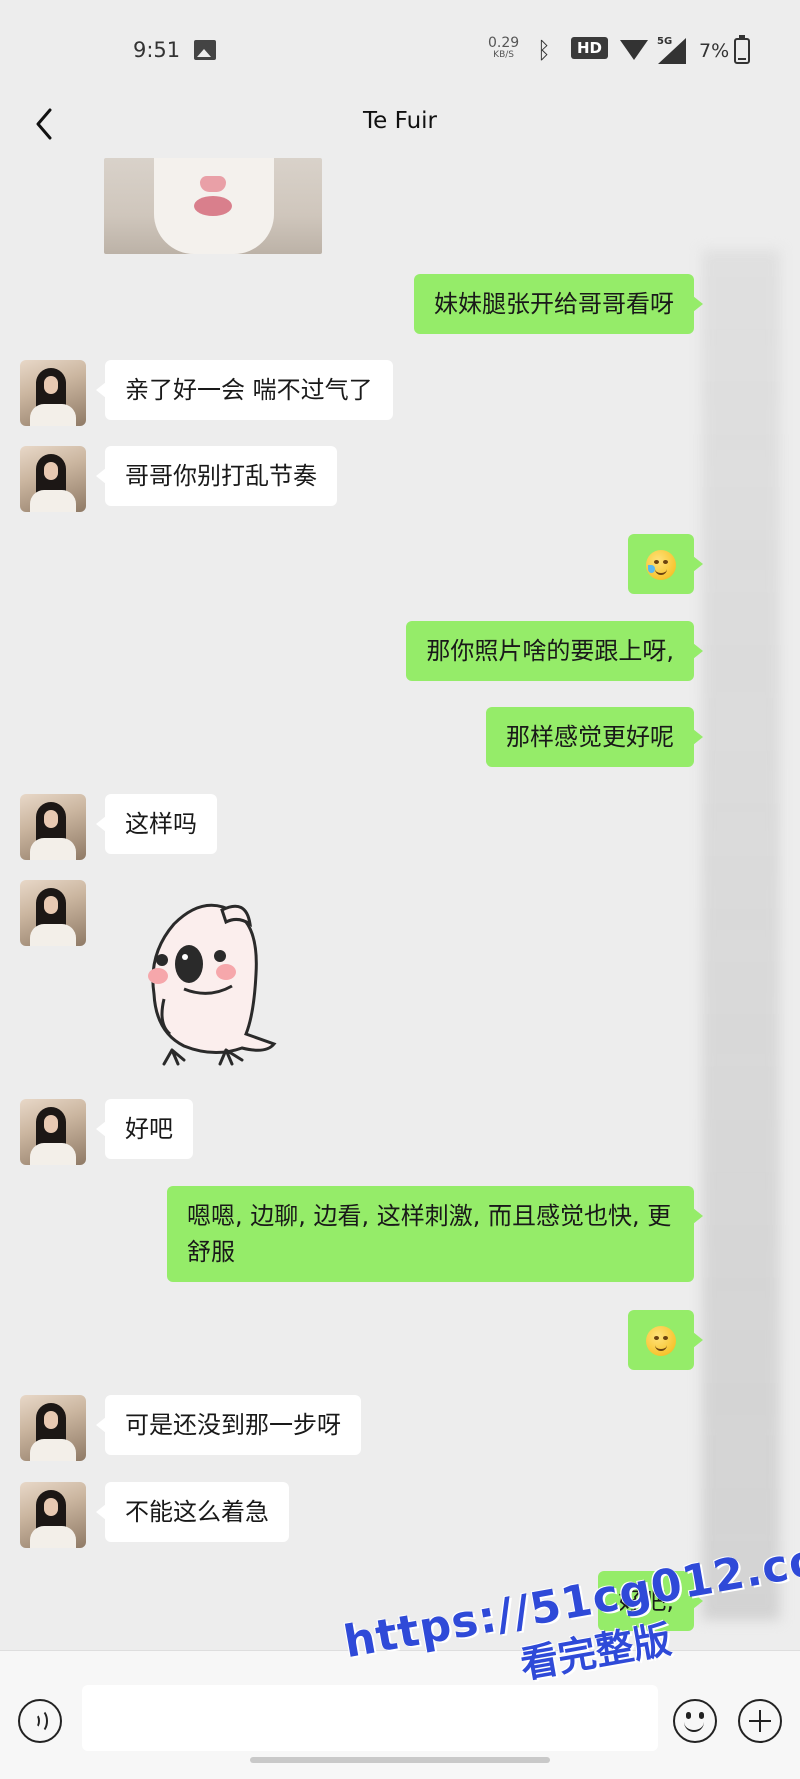 The height and width of the screenshot is (1779, 800). I want to click on parrot-sticker-icon, so click(209, 982).